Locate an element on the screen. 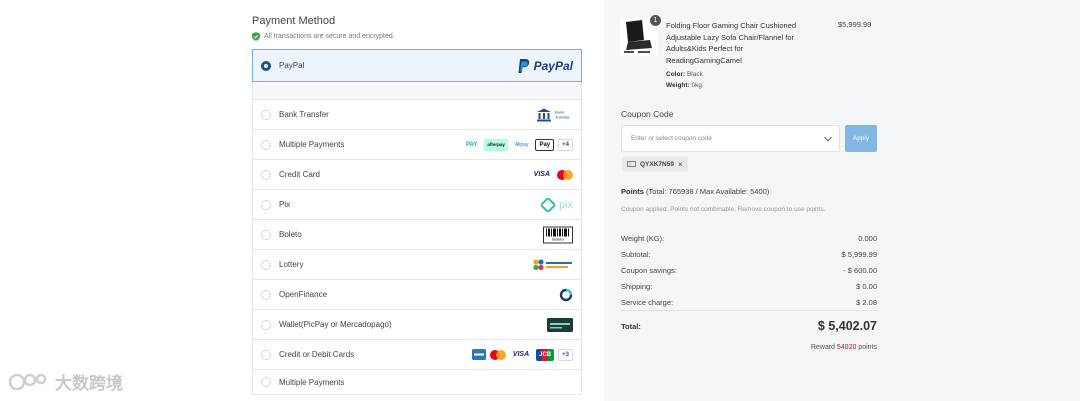 This screenshot has height=401, width=1080. paypal-logo-text: PayPal is located at coordinates (553, 65).